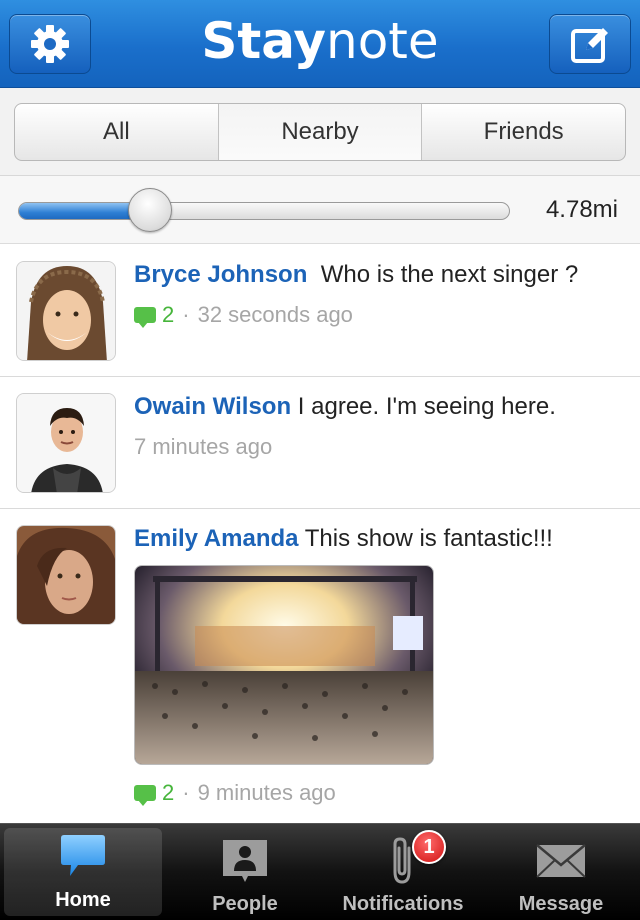 The width and height of the screenshot is (640, 920). I want to click on app-logo: Staynote, so click(320, 41).